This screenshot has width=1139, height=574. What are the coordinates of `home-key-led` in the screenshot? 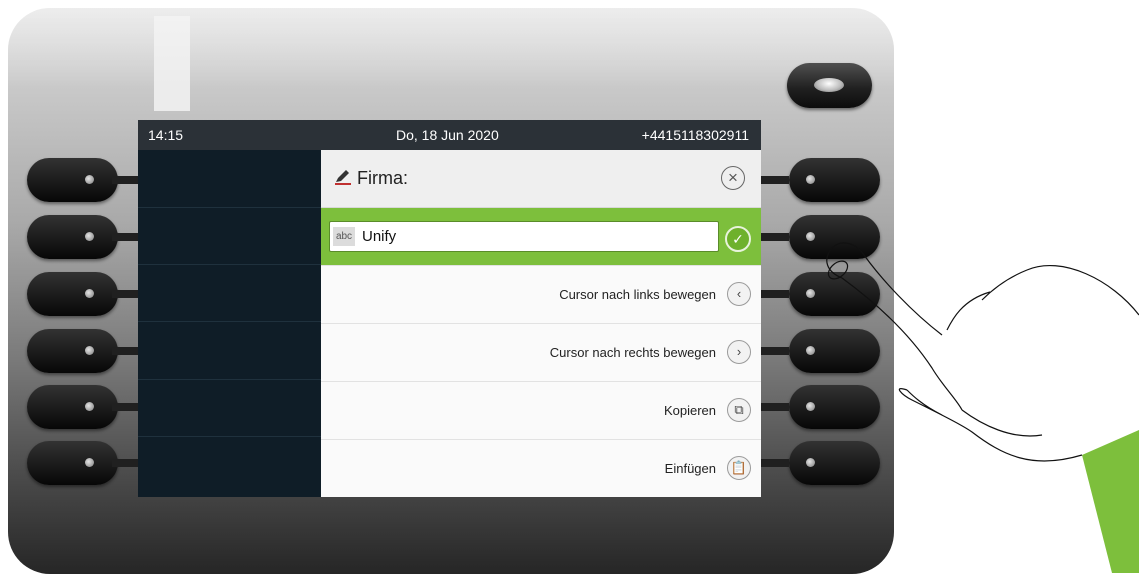 It's located at (829, 85).